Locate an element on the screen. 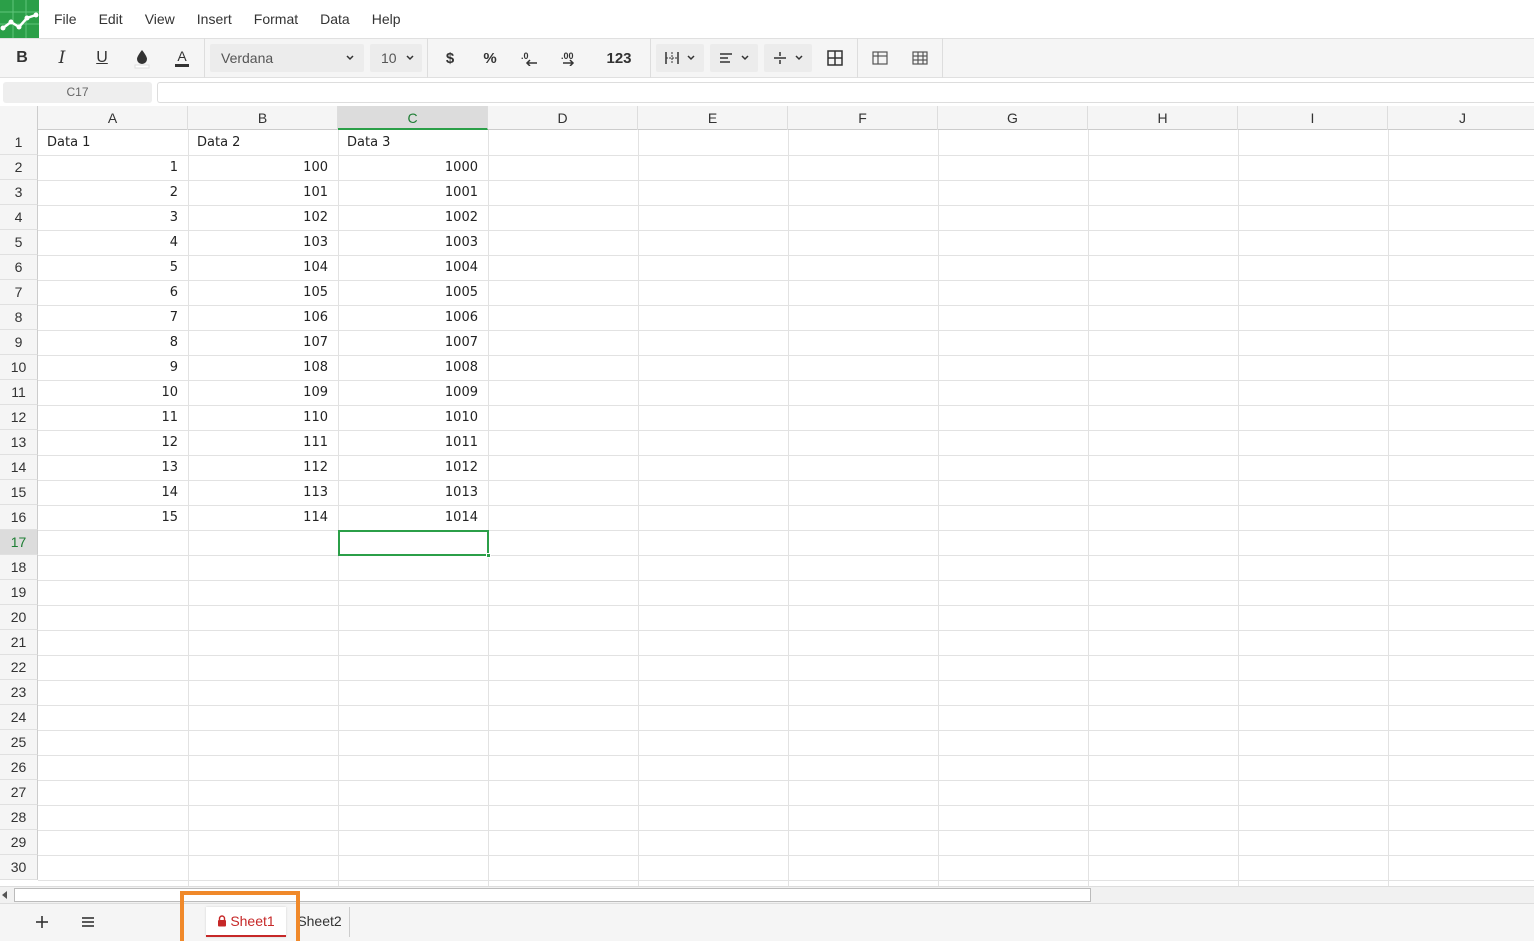  table-button is located at coordinates (920, 58).